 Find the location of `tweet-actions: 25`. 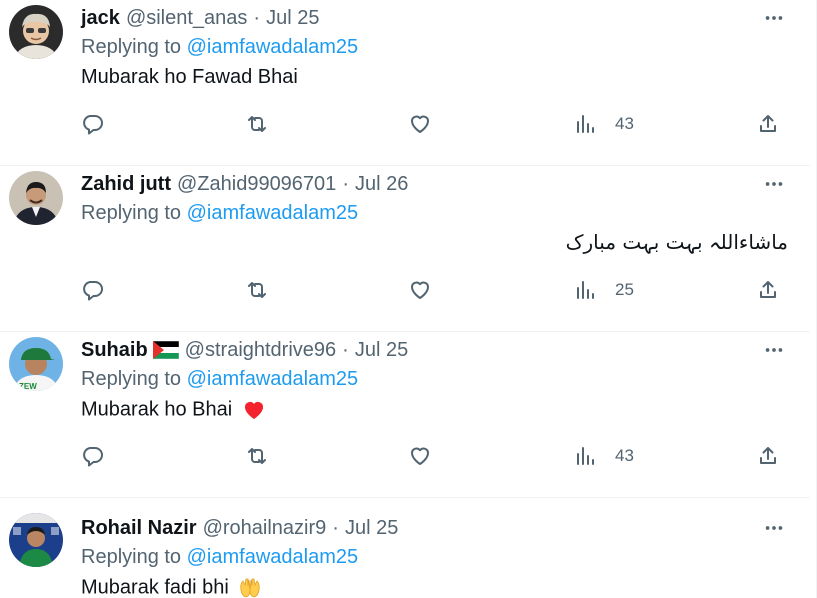

tweet-actions: 25 is located at coordinates (405, 290).